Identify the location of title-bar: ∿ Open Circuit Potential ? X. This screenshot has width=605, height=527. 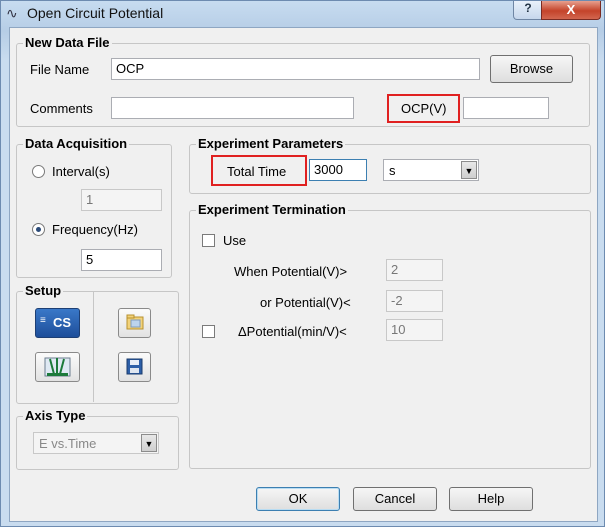
(302, 14).